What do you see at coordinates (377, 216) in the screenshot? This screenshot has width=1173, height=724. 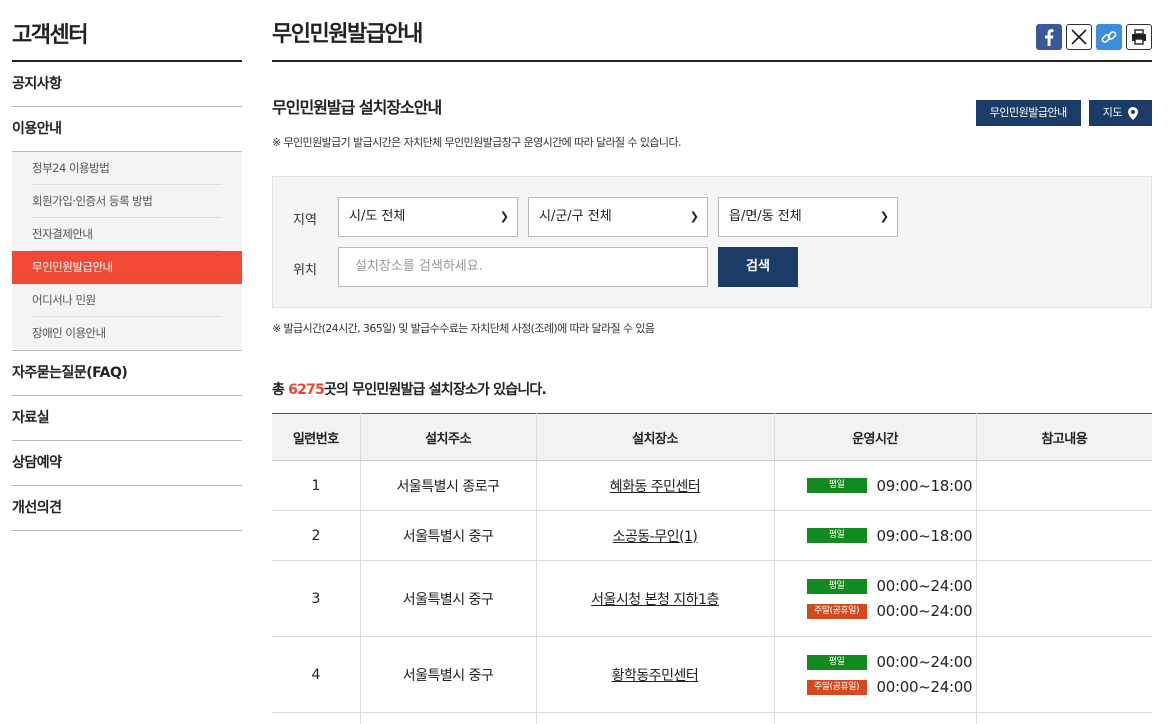 I see `sido-select-value: 시/도 전체` at bounding box center [377, 216].